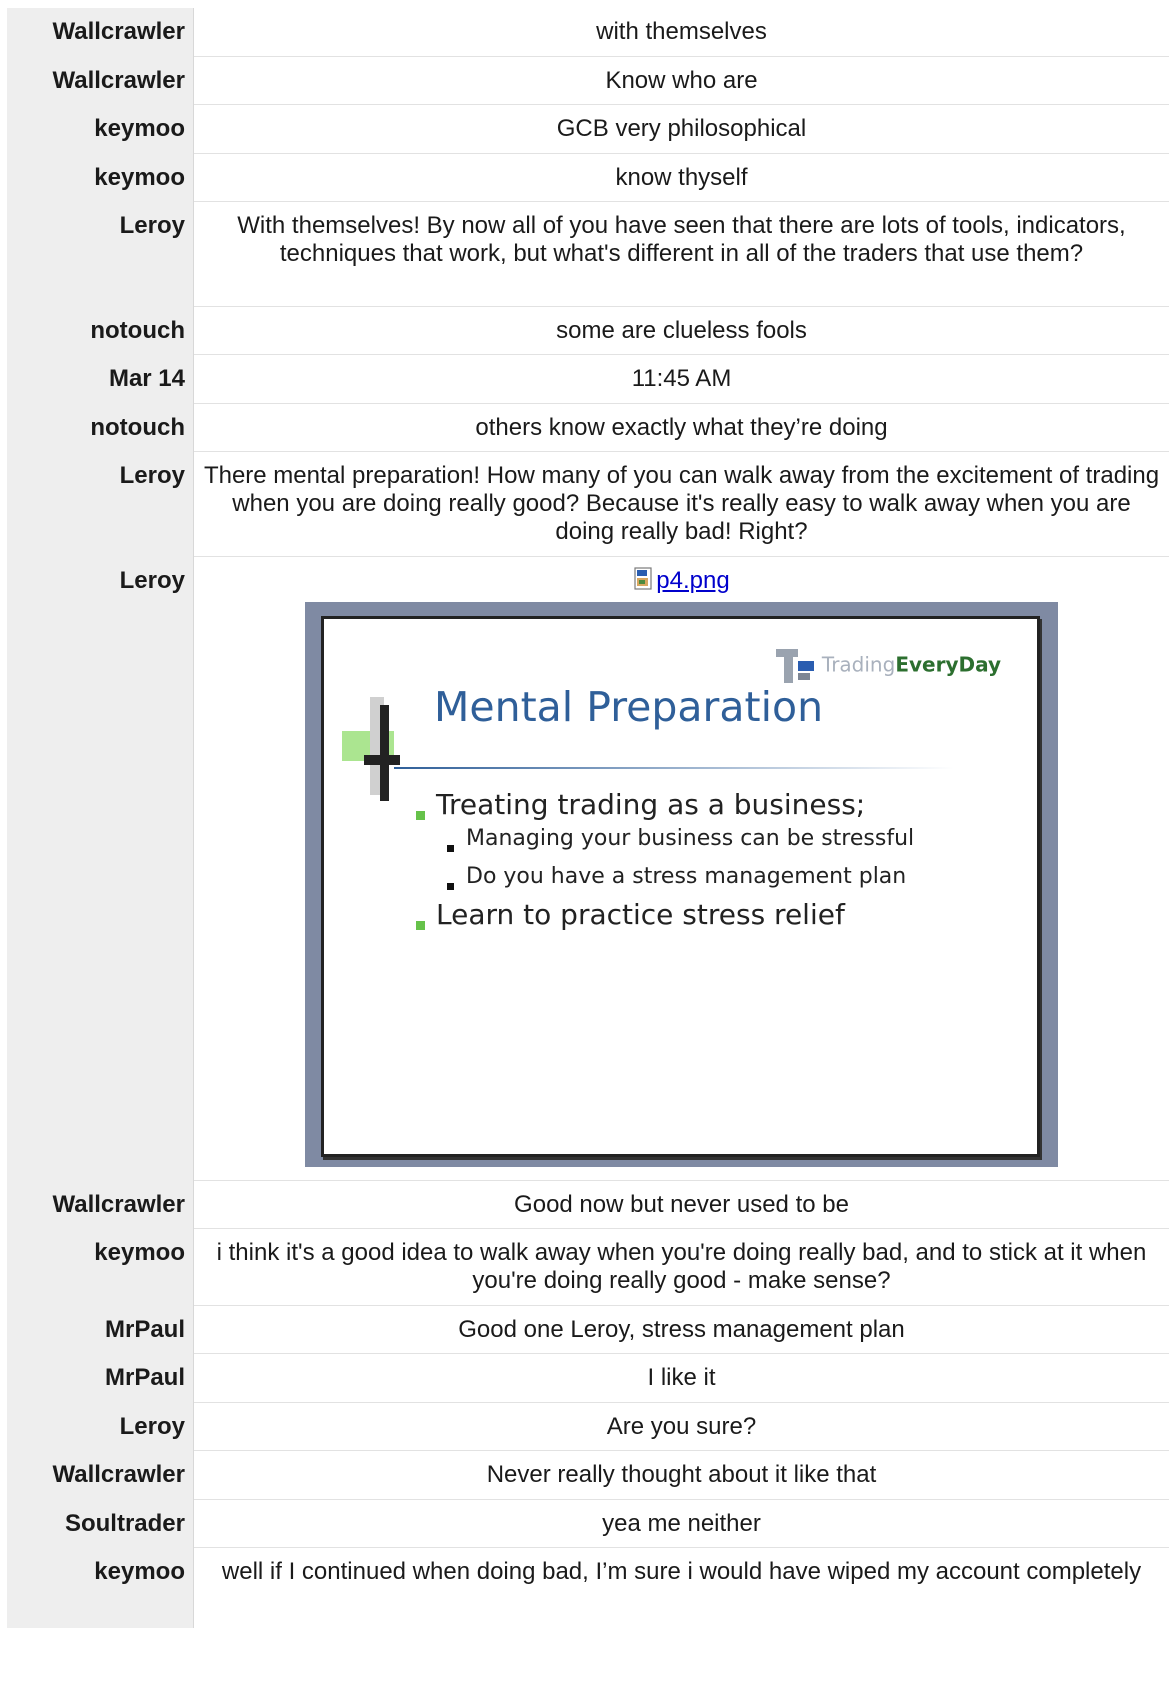 This screenshot has height=1705, width=1169. What do you see at coordinates (644, 579) in the screenshot?
I see `image-file-icon` at bounding box center [644, 579].